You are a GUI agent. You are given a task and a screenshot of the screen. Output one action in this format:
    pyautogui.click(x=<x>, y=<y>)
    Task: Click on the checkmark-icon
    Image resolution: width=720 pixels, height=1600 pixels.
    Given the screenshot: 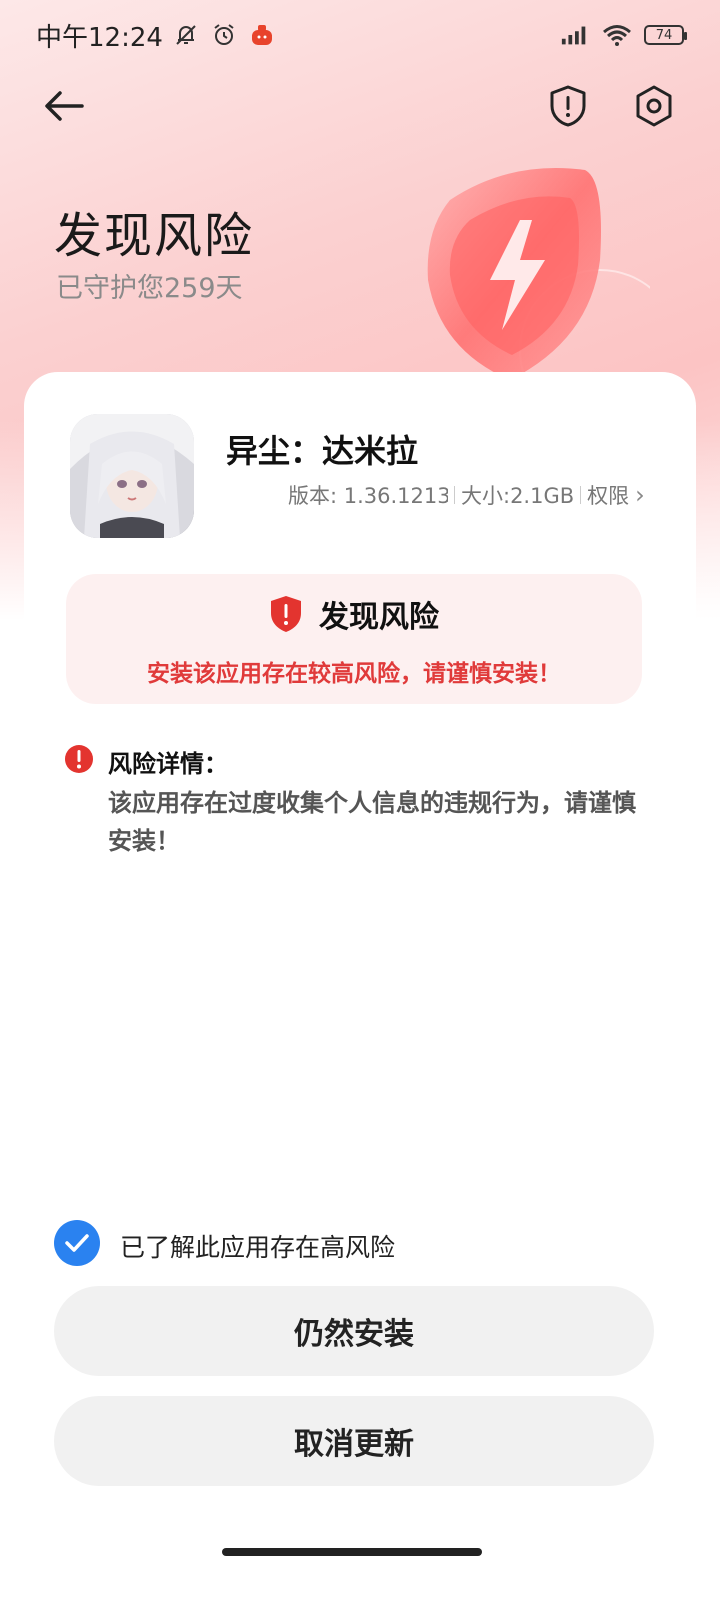 What is the action you would take?
    pyautogui.click(x=77, y=1243)
    